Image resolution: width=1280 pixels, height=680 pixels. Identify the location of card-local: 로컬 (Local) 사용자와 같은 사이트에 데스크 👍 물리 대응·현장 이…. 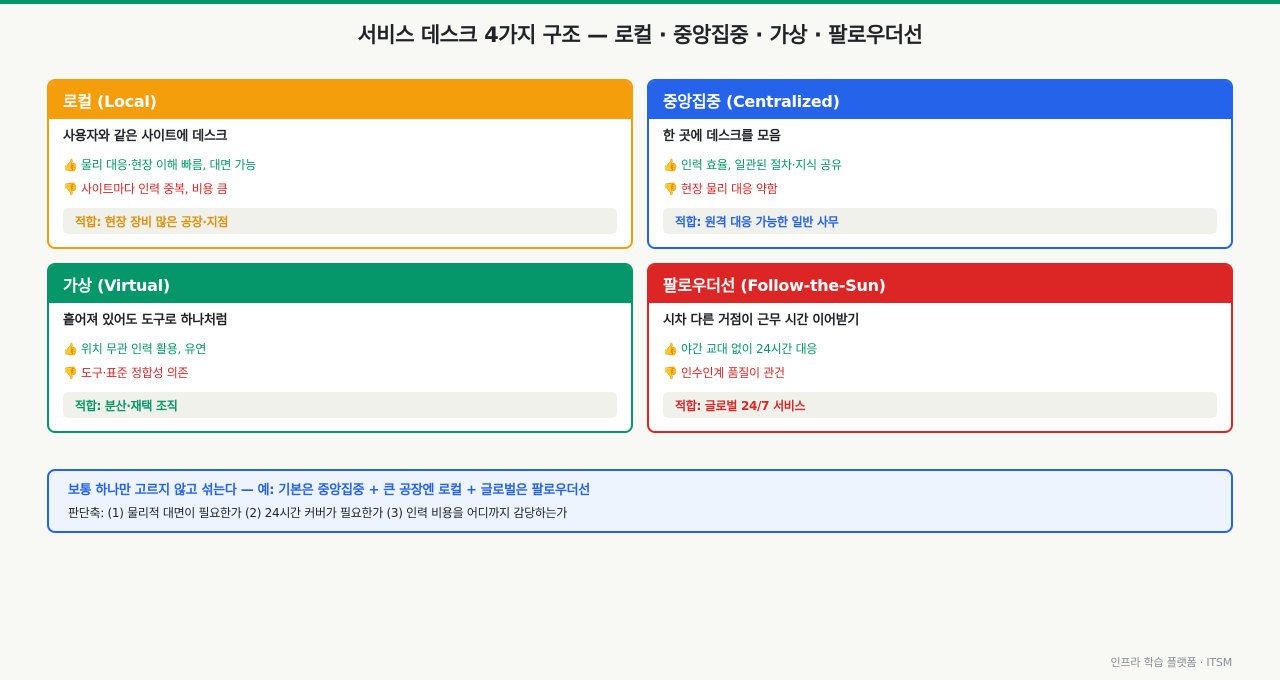
(340, 164).